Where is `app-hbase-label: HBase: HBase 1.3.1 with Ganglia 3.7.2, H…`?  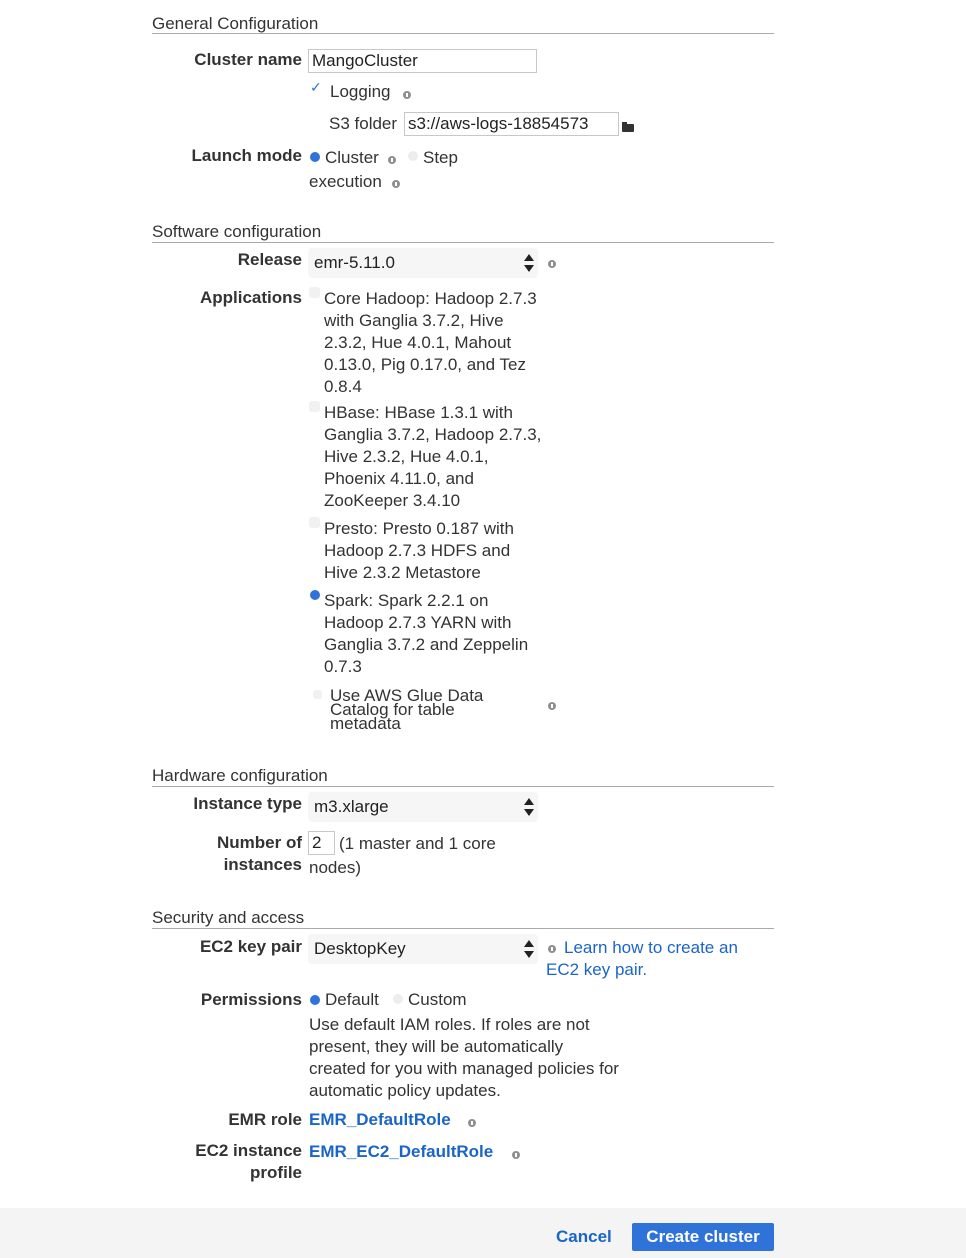
app-hbase-label: HBase: HBase 1.3.1 with Ganglia 3.7.2, H… is located at coordinates (433, 456).